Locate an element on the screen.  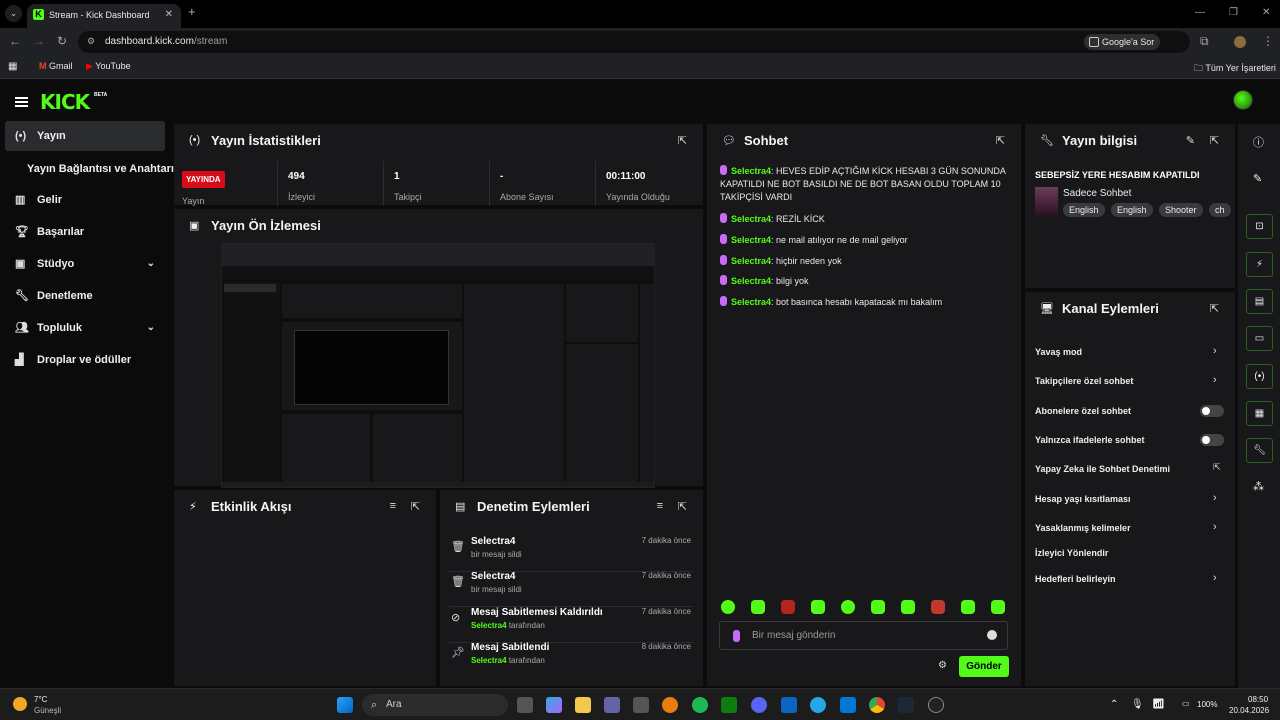
app-icon is located at coordinates (848, 705).